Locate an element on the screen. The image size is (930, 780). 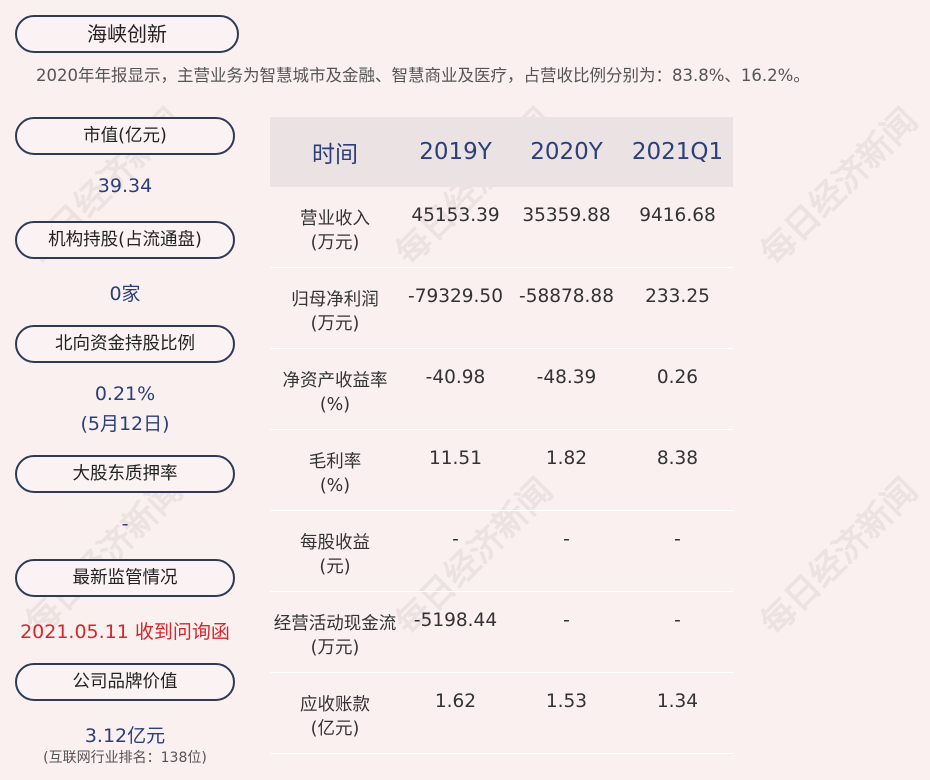
table-row: 每股收益 (元) - - - is located at coordinates (501, 551).